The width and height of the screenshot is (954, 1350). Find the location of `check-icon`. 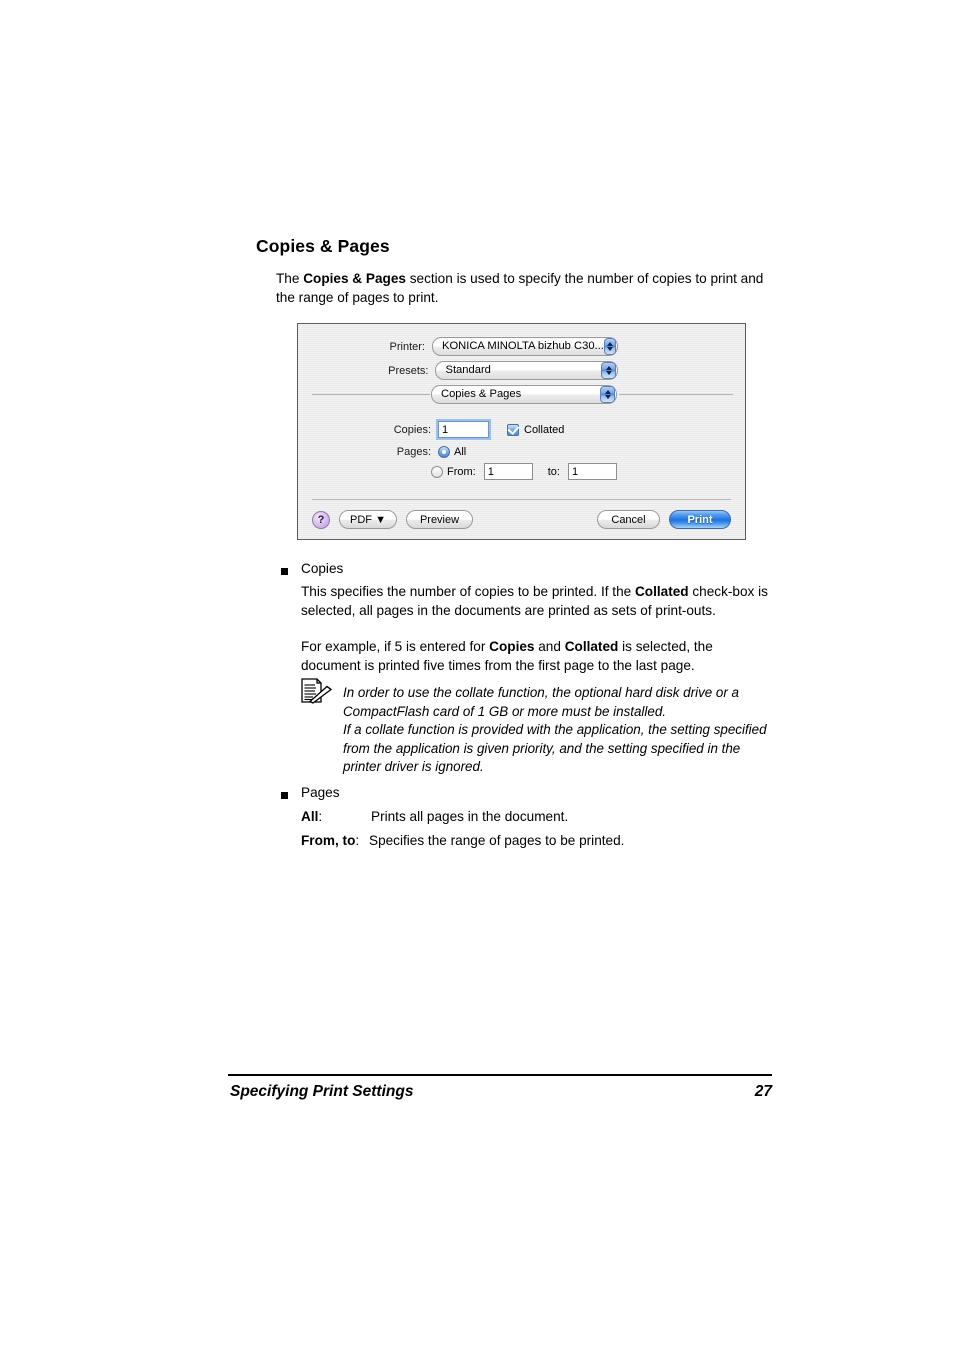

check-icon is located at coordinates (513, 428).